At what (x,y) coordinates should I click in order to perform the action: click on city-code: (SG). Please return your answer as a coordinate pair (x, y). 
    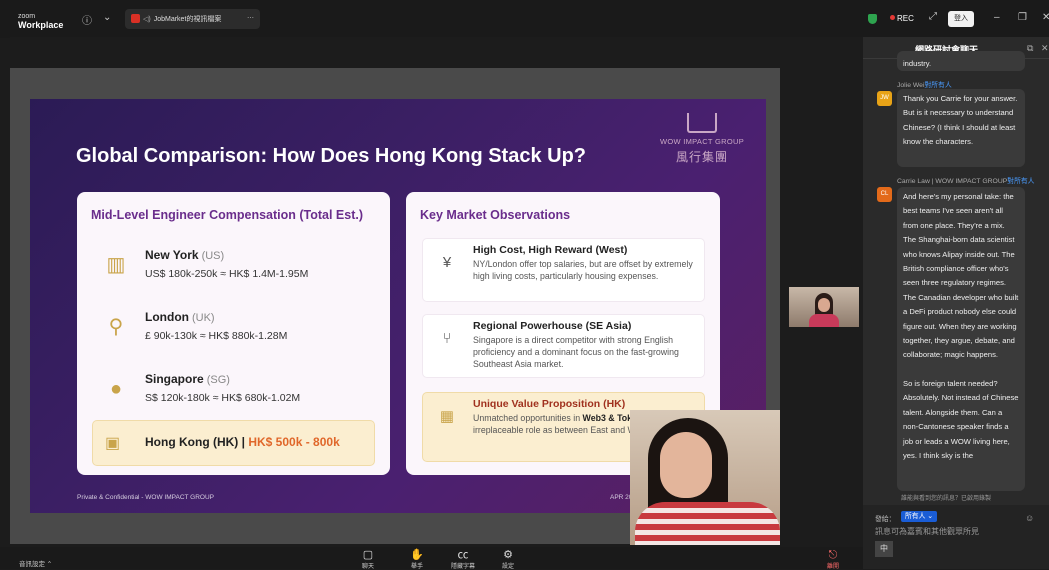
    Looking at the image, I should click on (218, 380).